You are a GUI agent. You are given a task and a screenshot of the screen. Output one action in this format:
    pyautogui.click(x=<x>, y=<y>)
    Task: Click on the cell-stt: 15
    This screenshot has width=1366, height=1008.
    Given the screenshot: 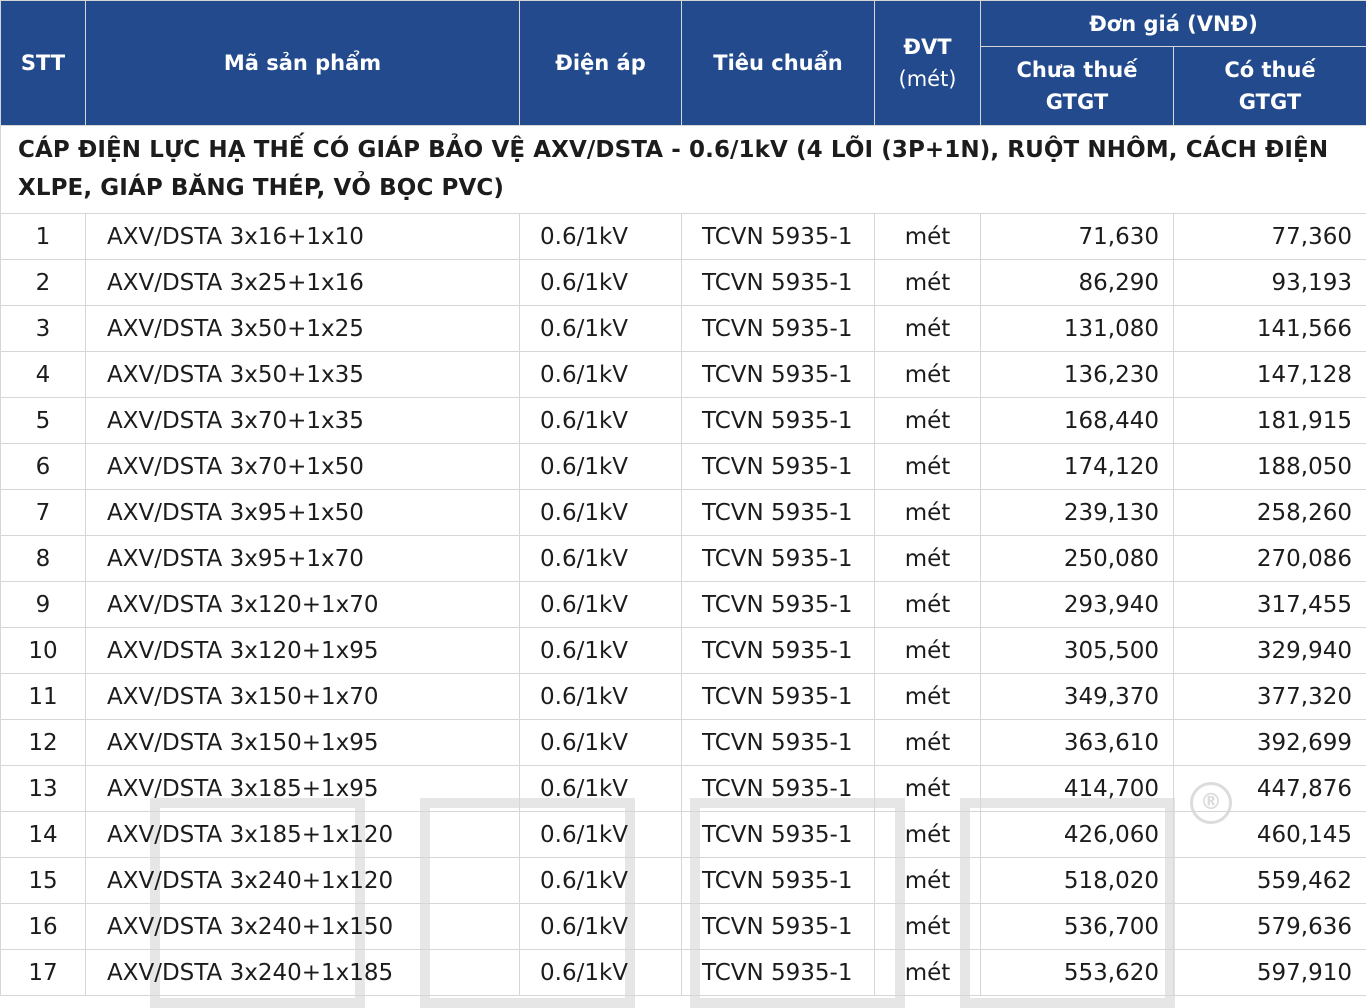 What is the action you would take?
    pyautogui.click(x=43, y=881)
    